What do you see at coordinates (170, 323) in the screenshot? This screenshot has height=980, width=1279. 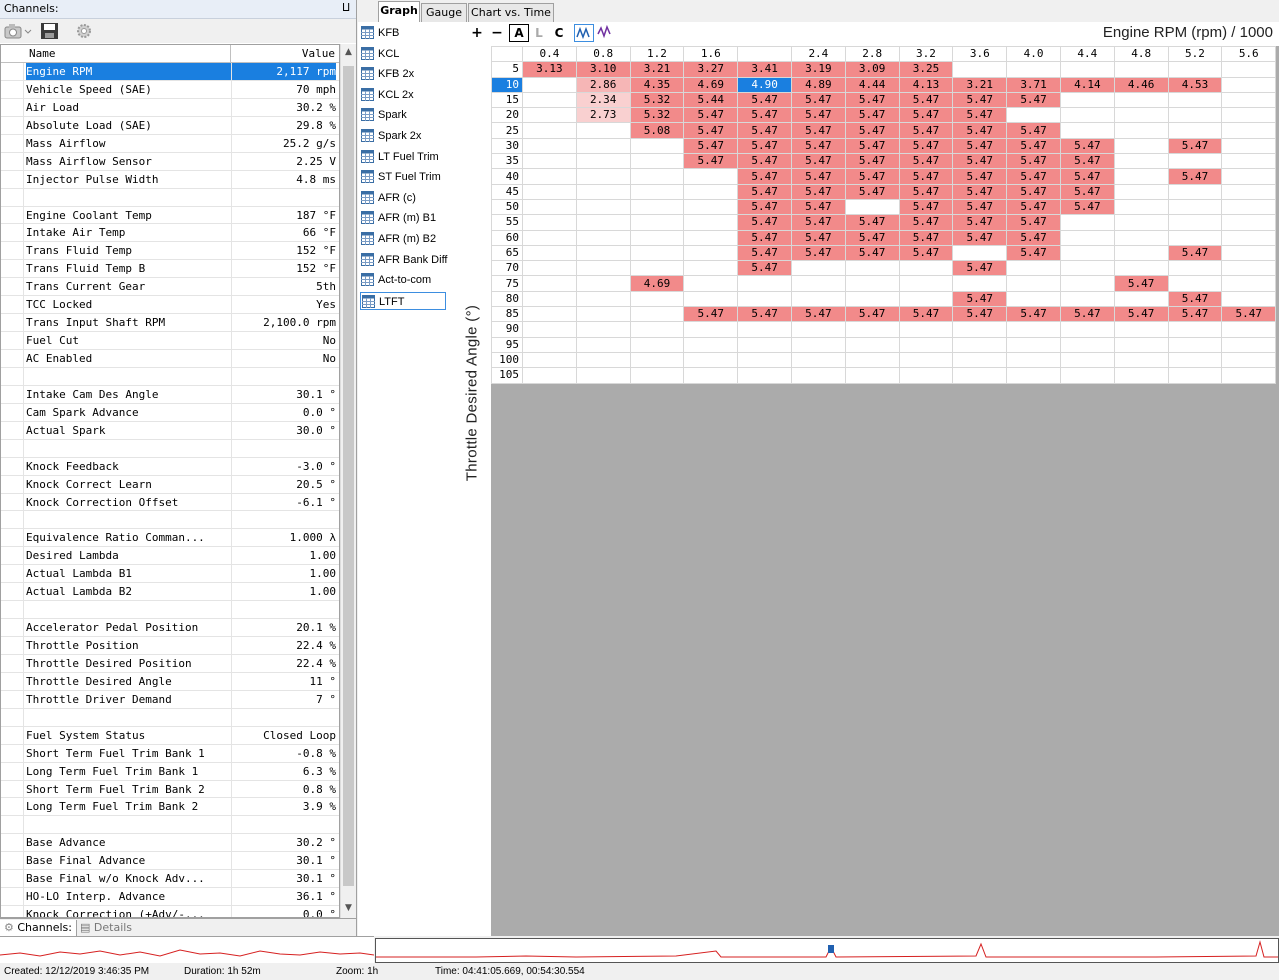 I see `channel-row: Trans Input Shaft RPM 2,100.0 rpm` at bounding box center [170, 323].